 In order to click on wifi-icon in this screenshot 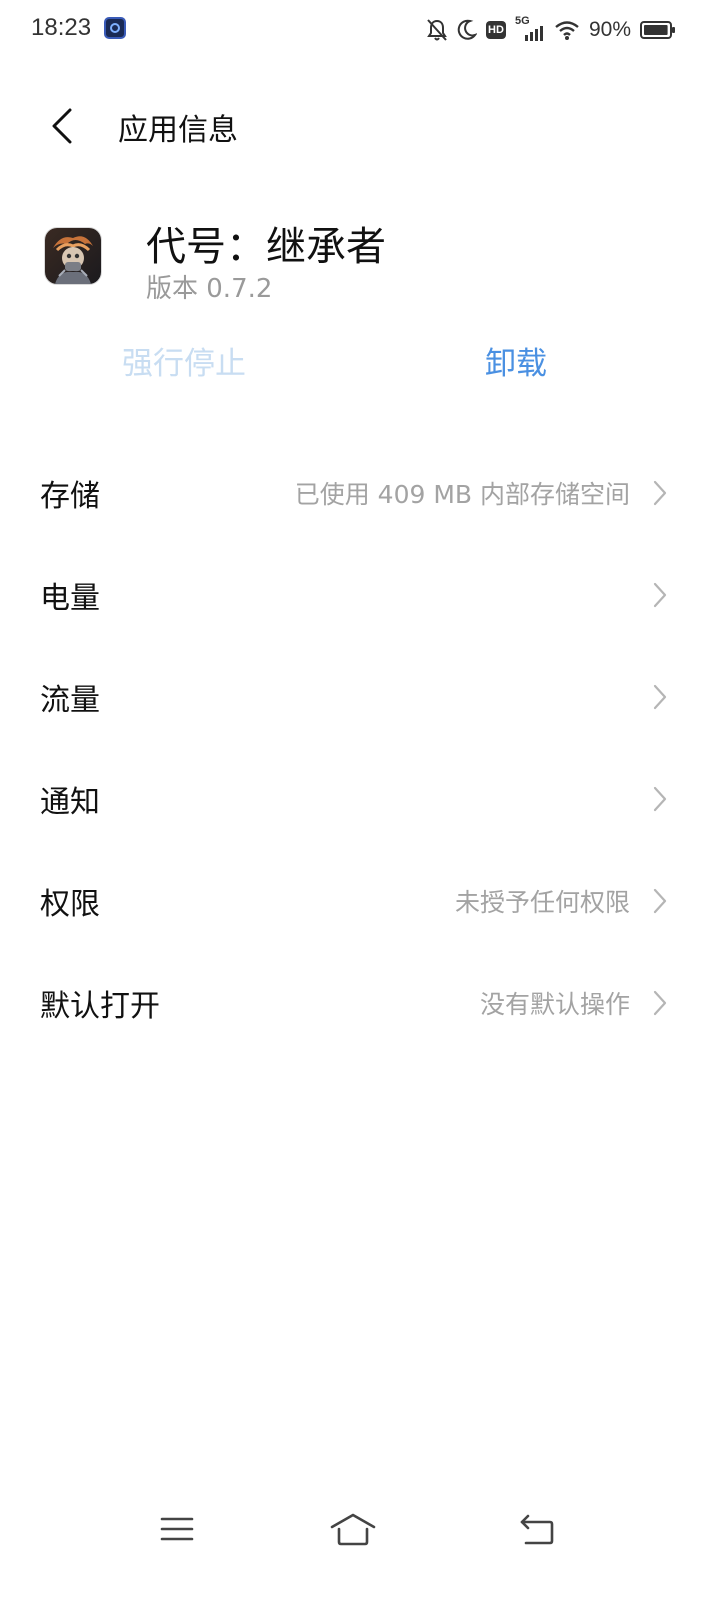, I will do `click(567, 30)`.